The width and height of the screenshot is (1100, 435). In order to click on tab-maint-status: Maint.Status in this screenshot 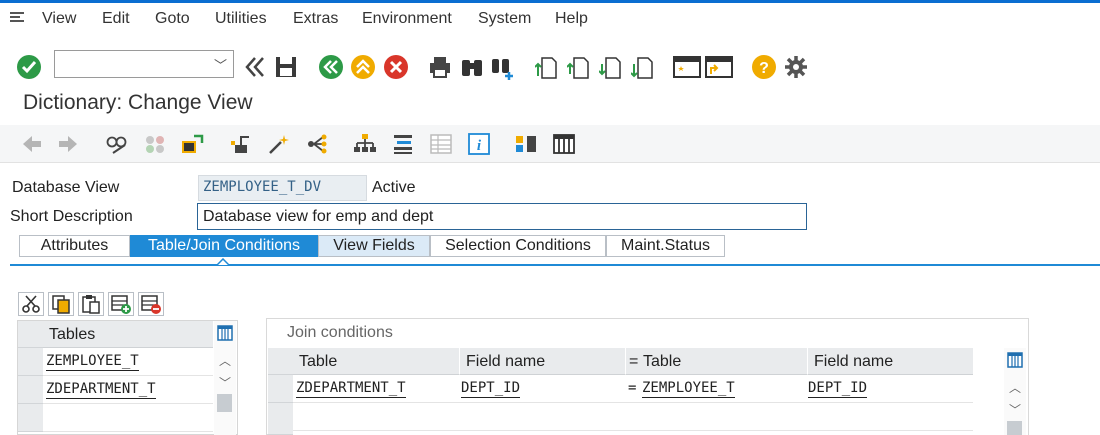, I will do `click(665, 246)`.